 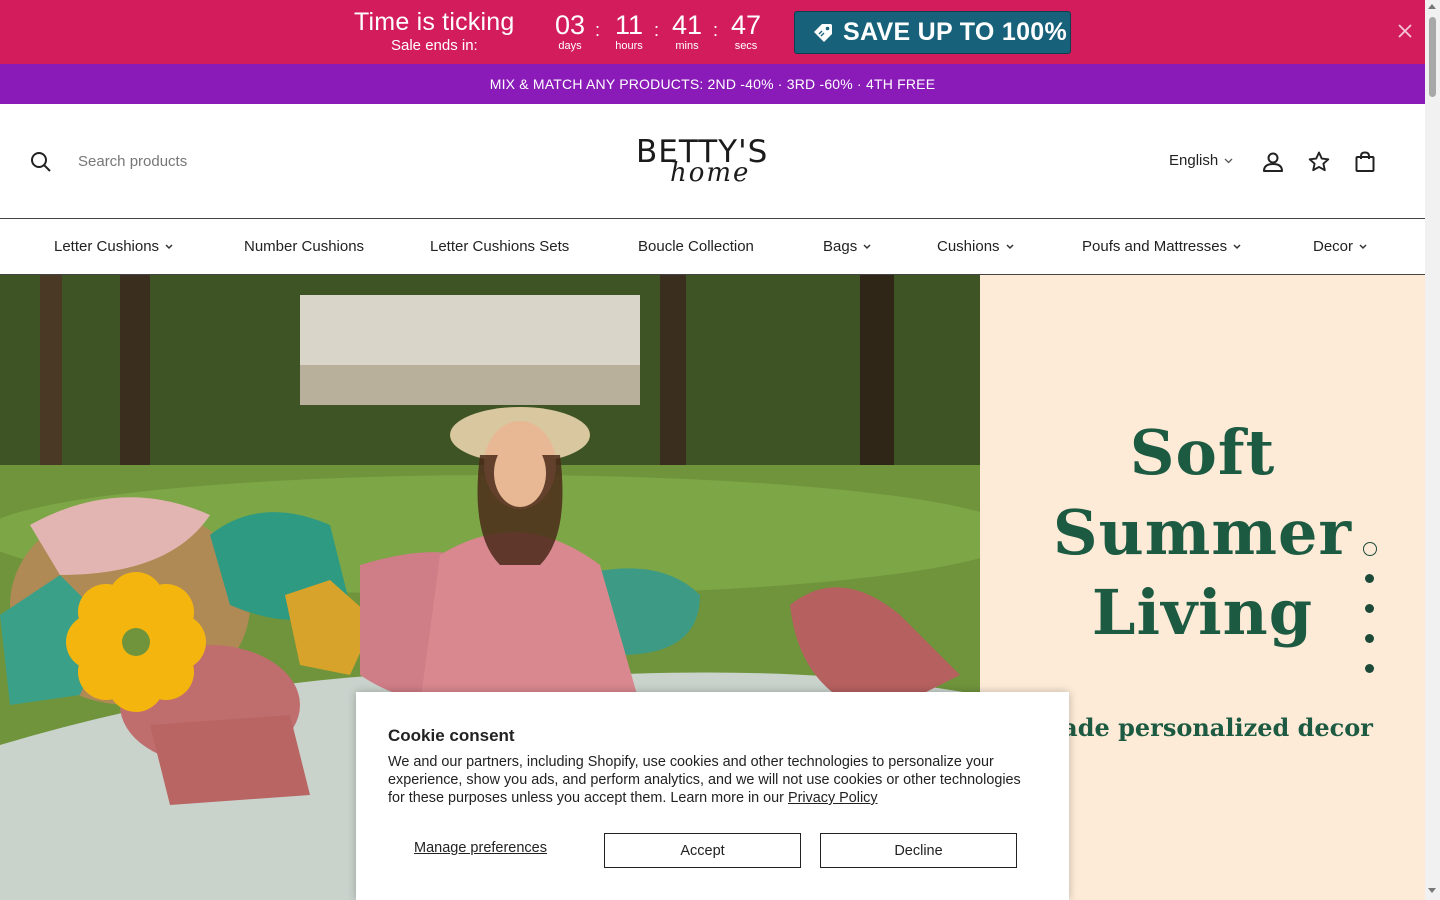 What do you see at coordinates (1365, 162) in the screenshot?
I see `cart-bag-icon` at bounding box center [1365, 162].